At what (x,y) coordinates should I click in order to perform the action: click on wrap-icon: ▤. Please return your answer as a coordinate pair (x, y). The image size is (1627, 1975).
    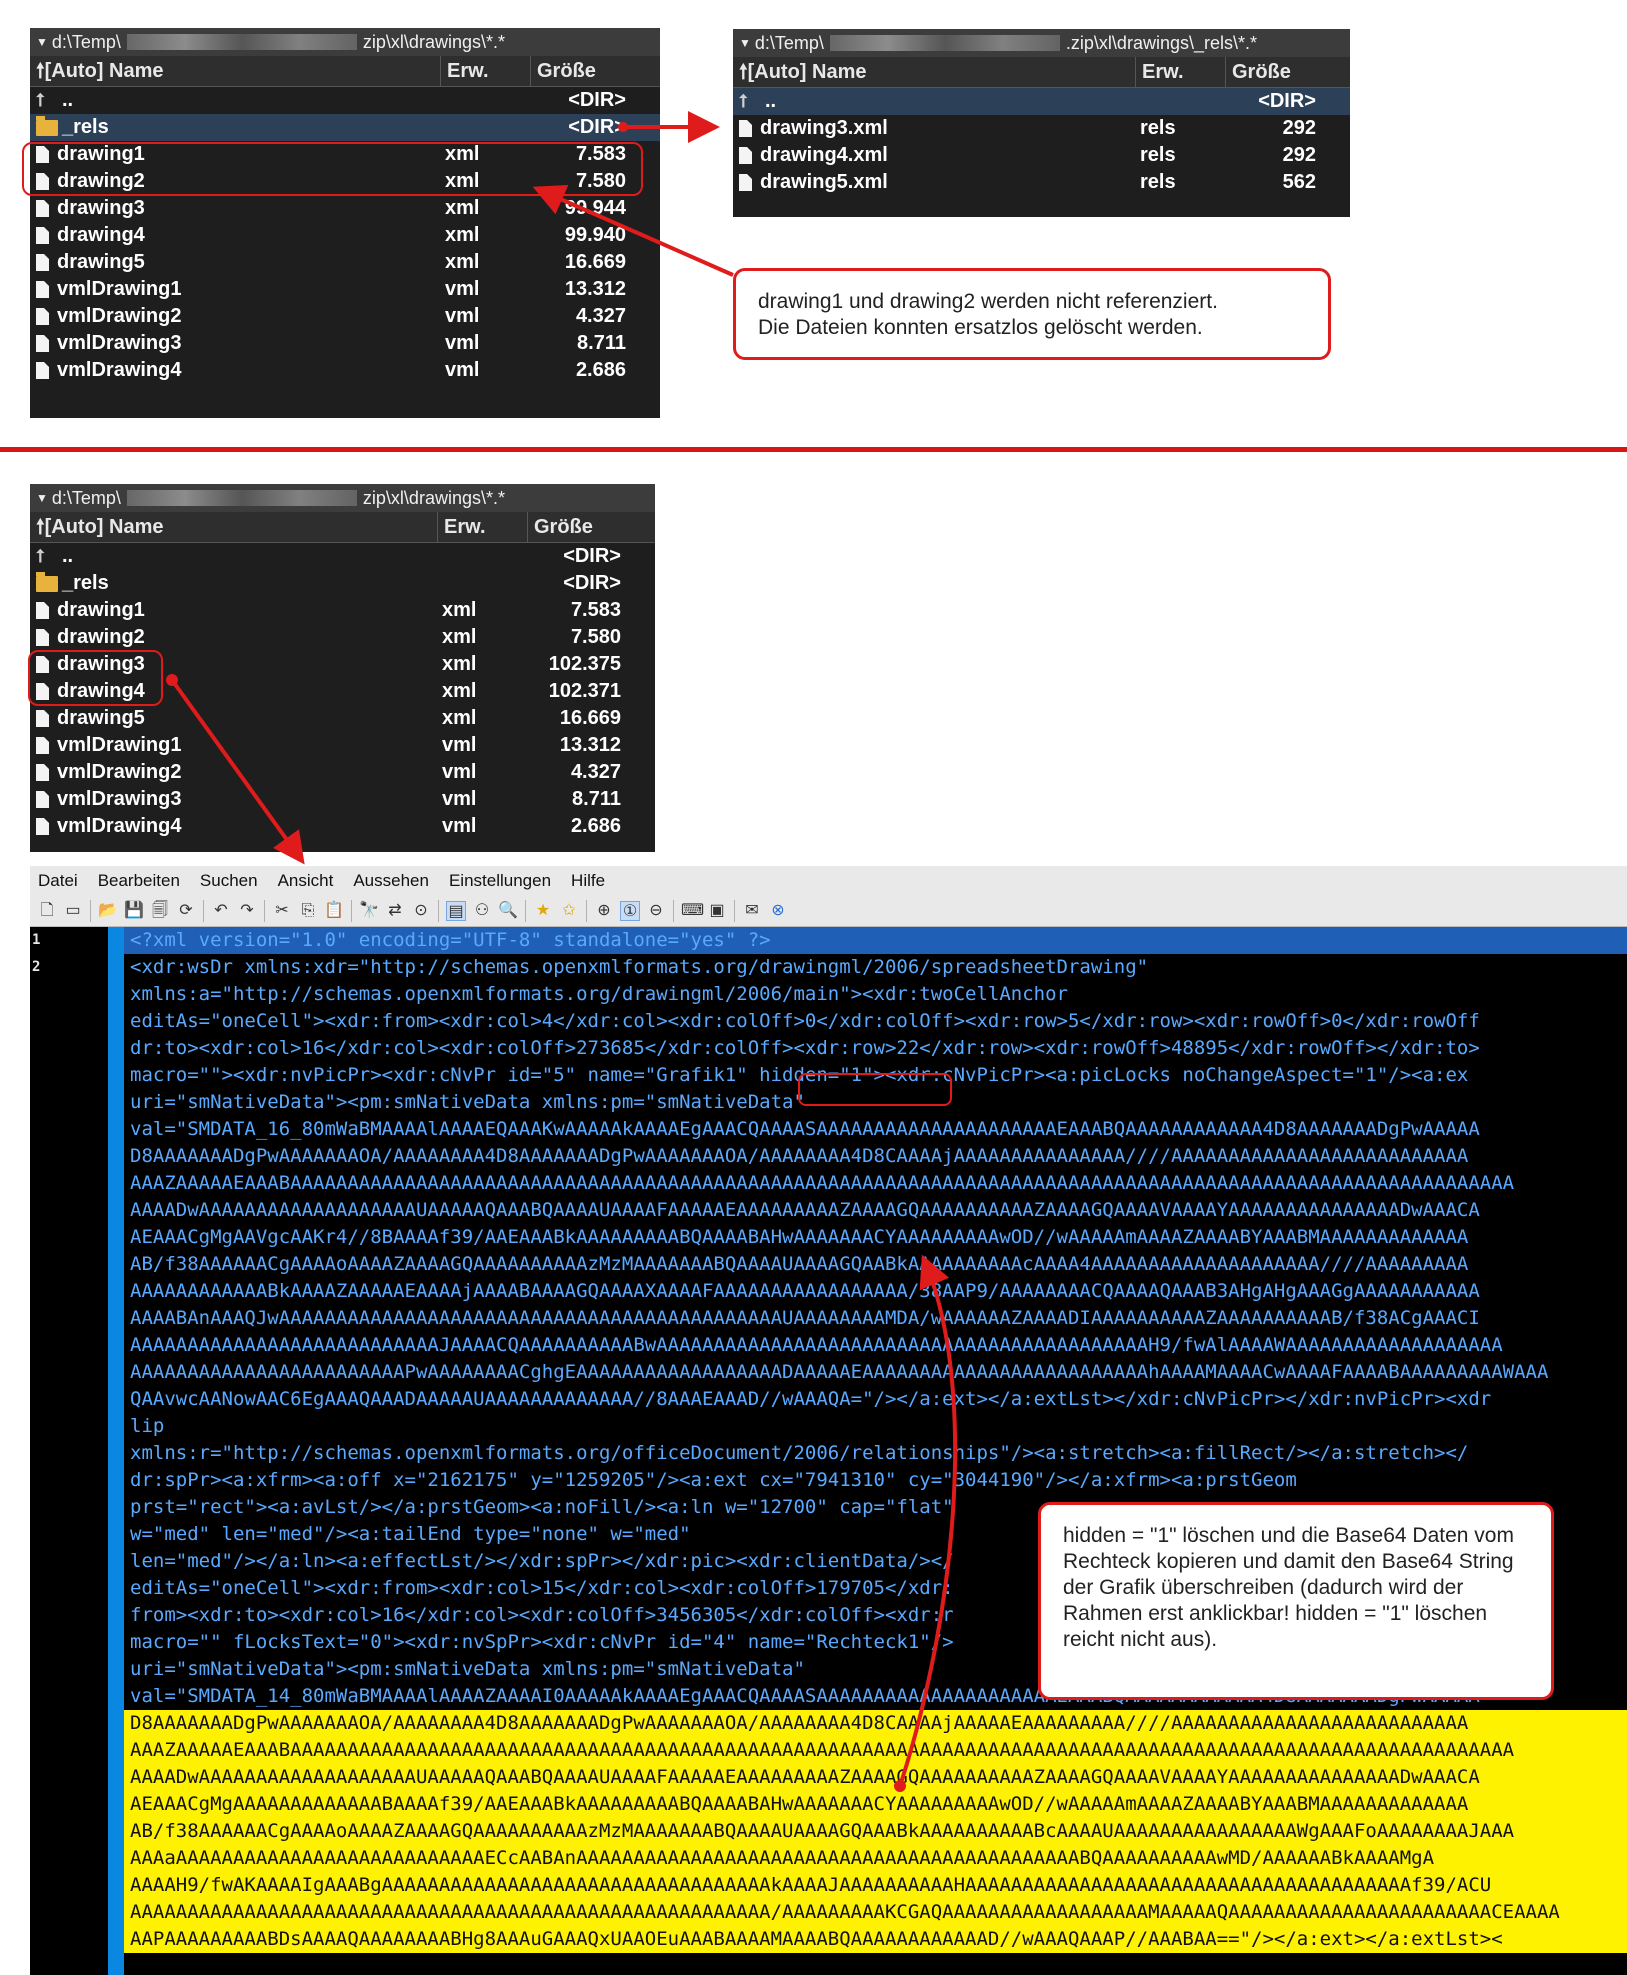
    Looking at the image, I should click on (456, 911).